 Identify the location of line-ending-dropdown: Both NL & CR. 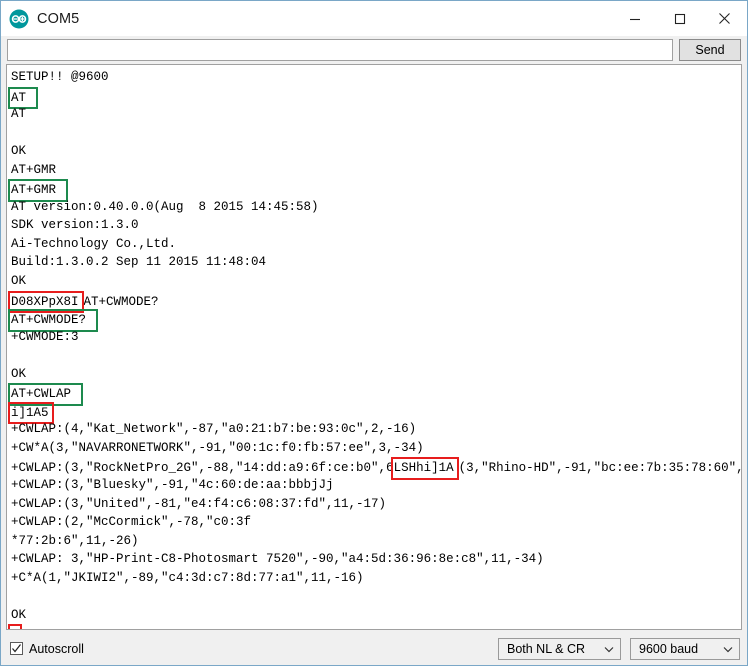
(559, 648).